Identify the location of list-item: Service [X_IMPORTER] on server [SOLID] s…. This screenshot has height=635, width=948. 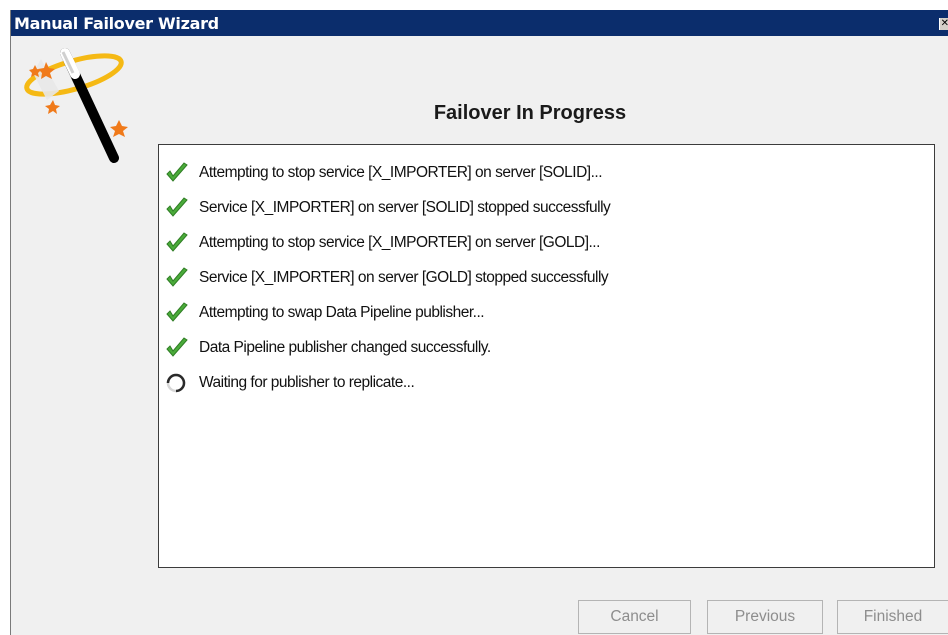
(388, 208).